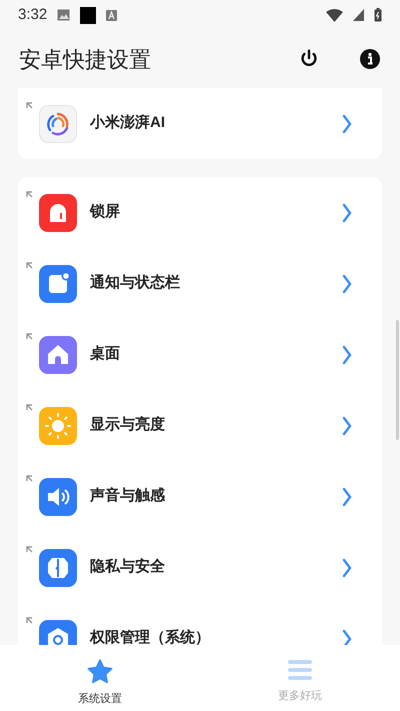 The image size is (400, 711). Describe the element at coordinates (58, 425) in the screenshot. I see `sun-icon` at that location.